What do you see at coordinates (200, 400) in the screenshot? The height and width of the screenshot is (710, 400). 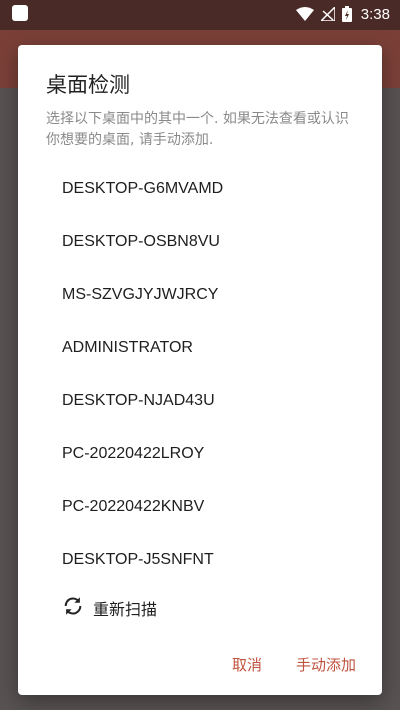 I see `desktop-list-item: DESKTOP-NJAD43U` at bounding box center [200, 400].